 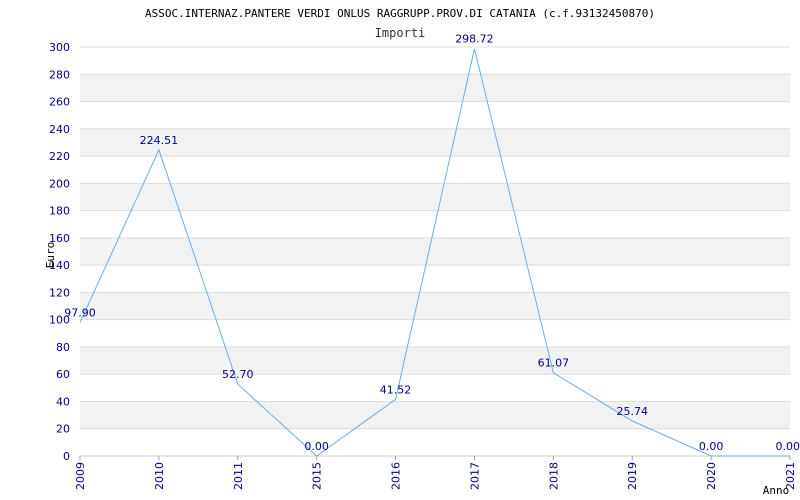 I want to click on y-tick-label: 280, so click(x=59, y=74).